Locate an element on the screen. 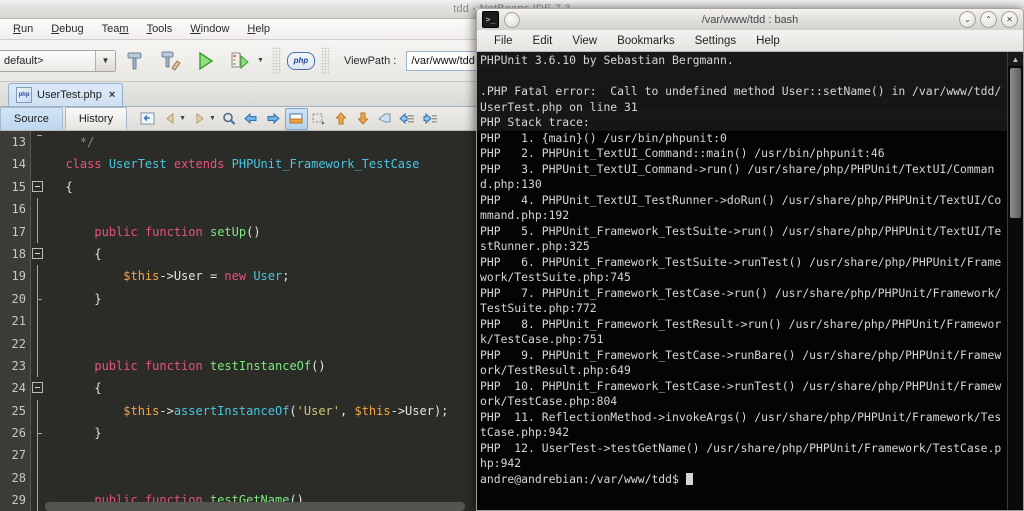 Image resolution: width=1024 pixels, height=511 pixels. menu-team: Team is located at coordinates (115, 29).